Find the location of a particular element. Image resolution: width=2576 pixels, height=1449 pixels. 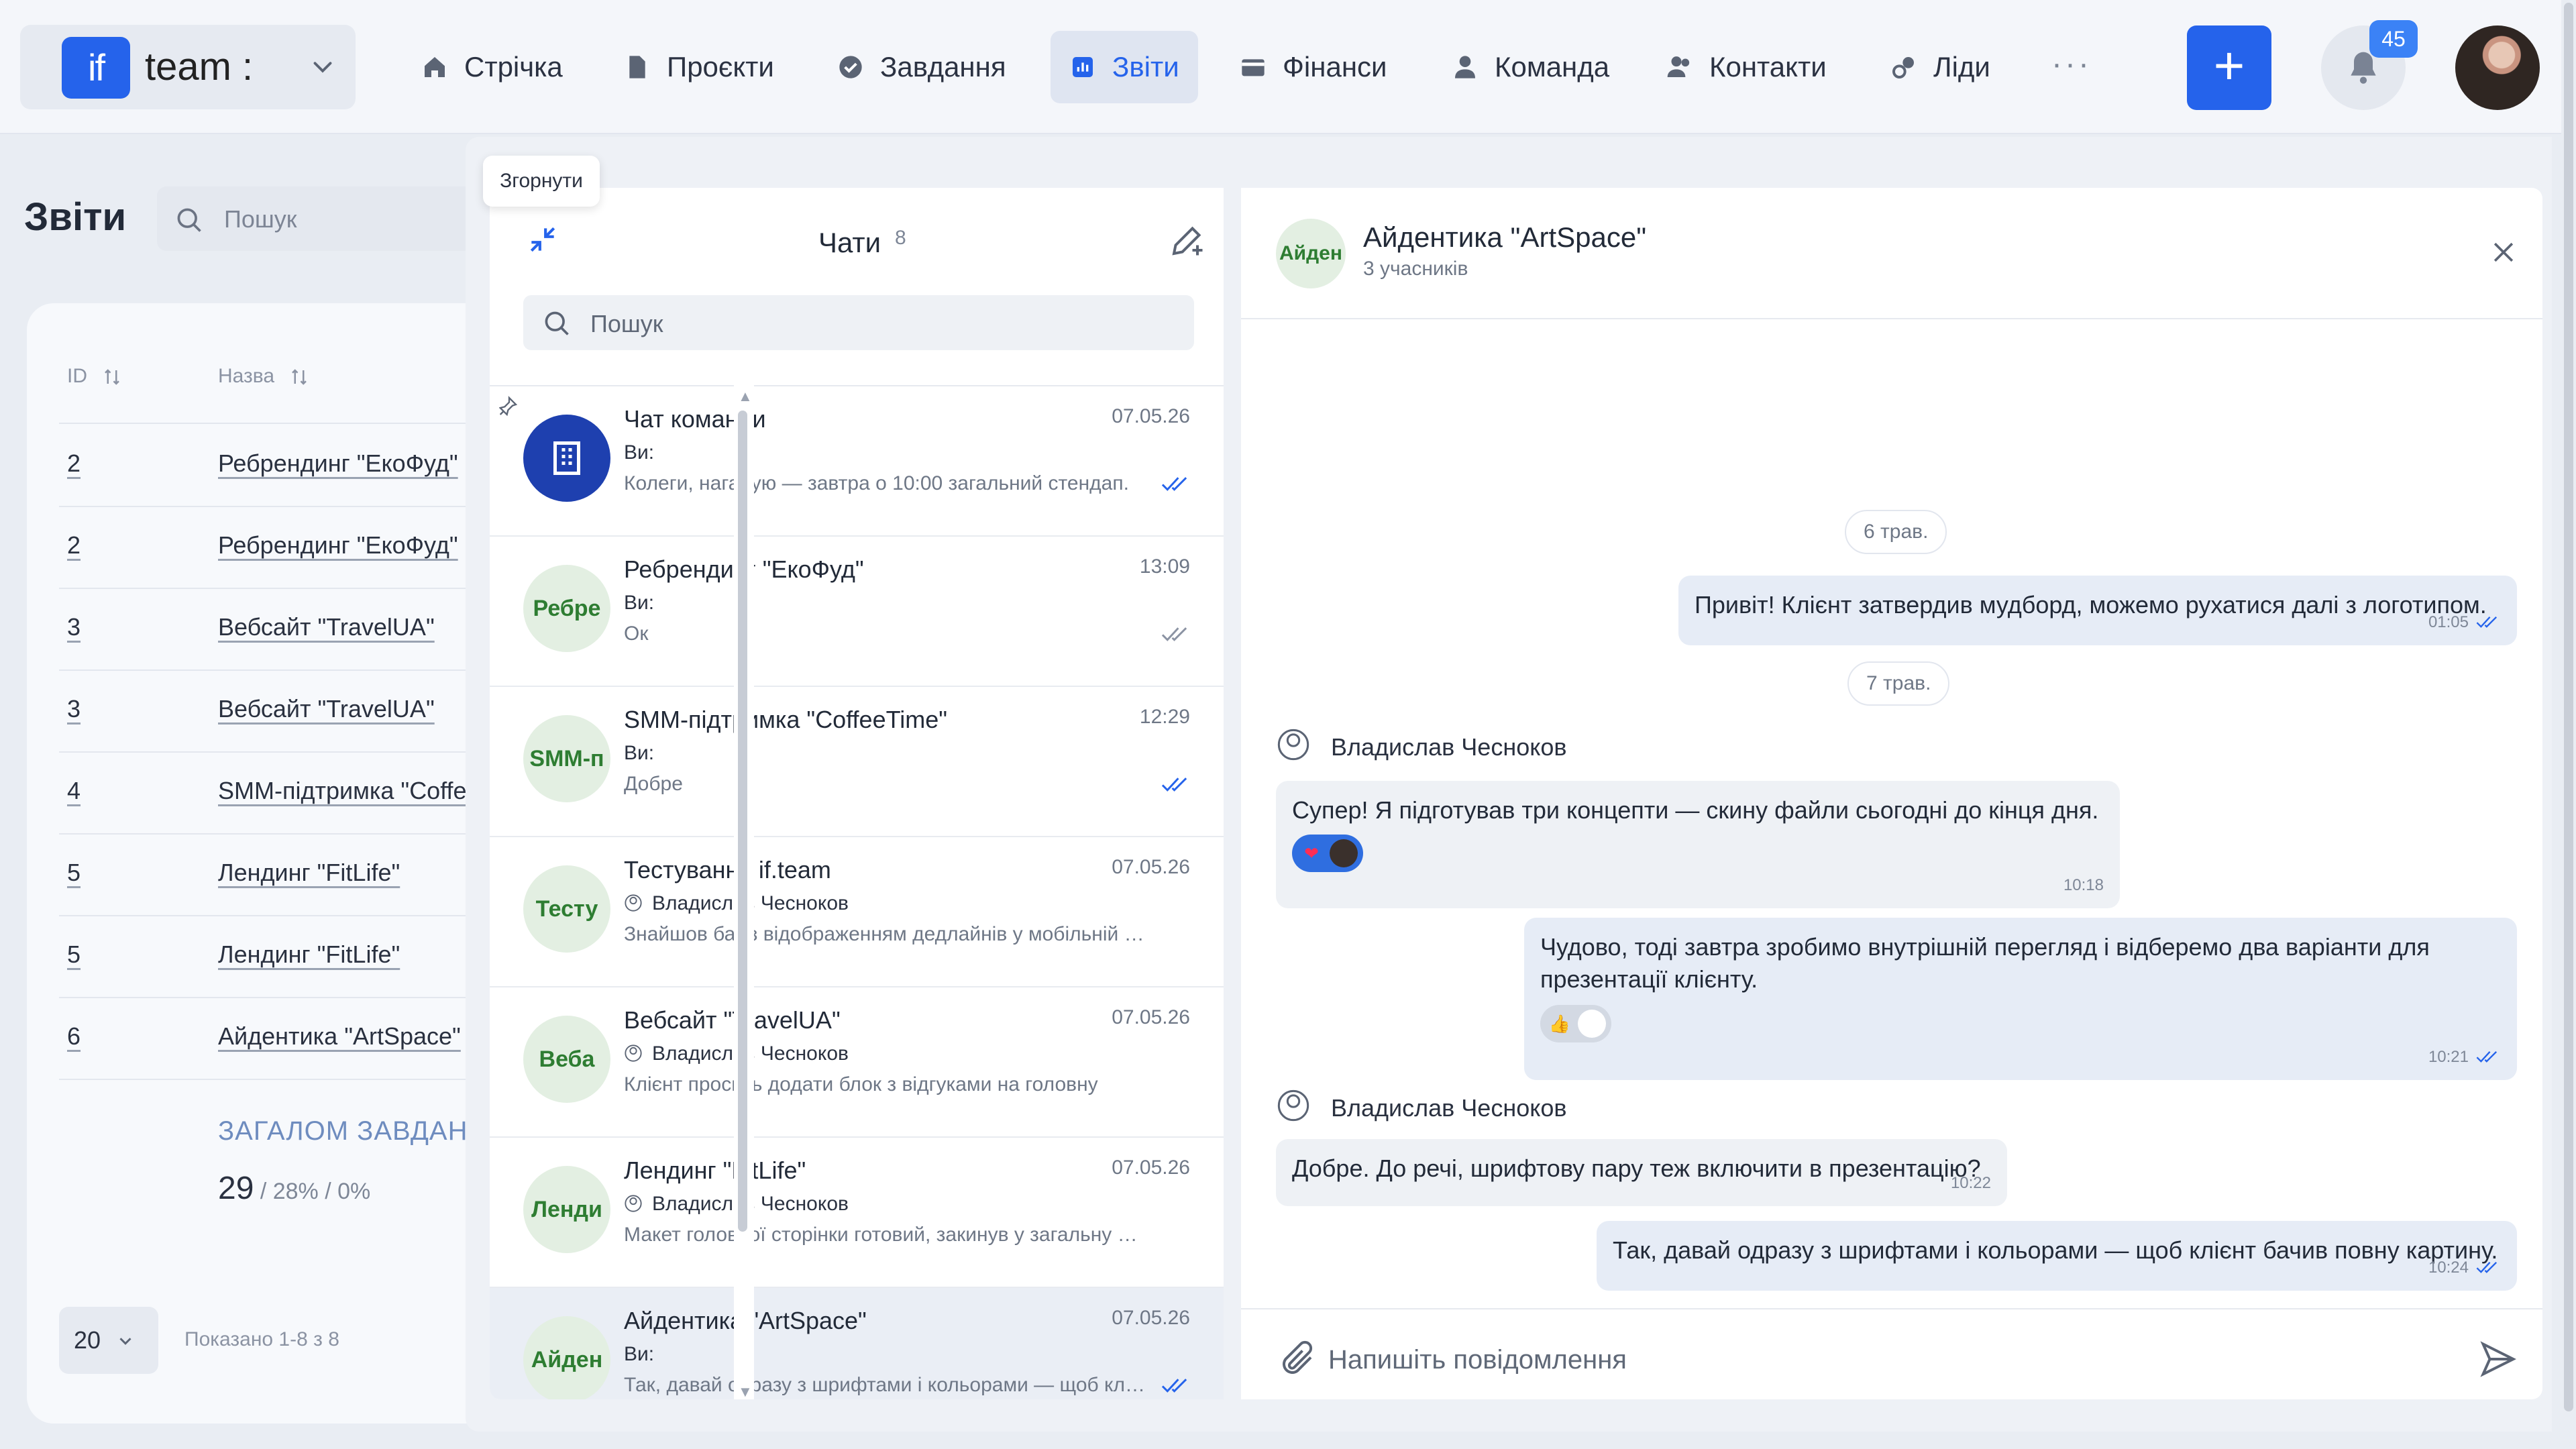

chat-item-rebranding: Ребре Ребрендинг "ЕкоФуд" Ви: Ок 13:09 is located at coordinates (857, 612).